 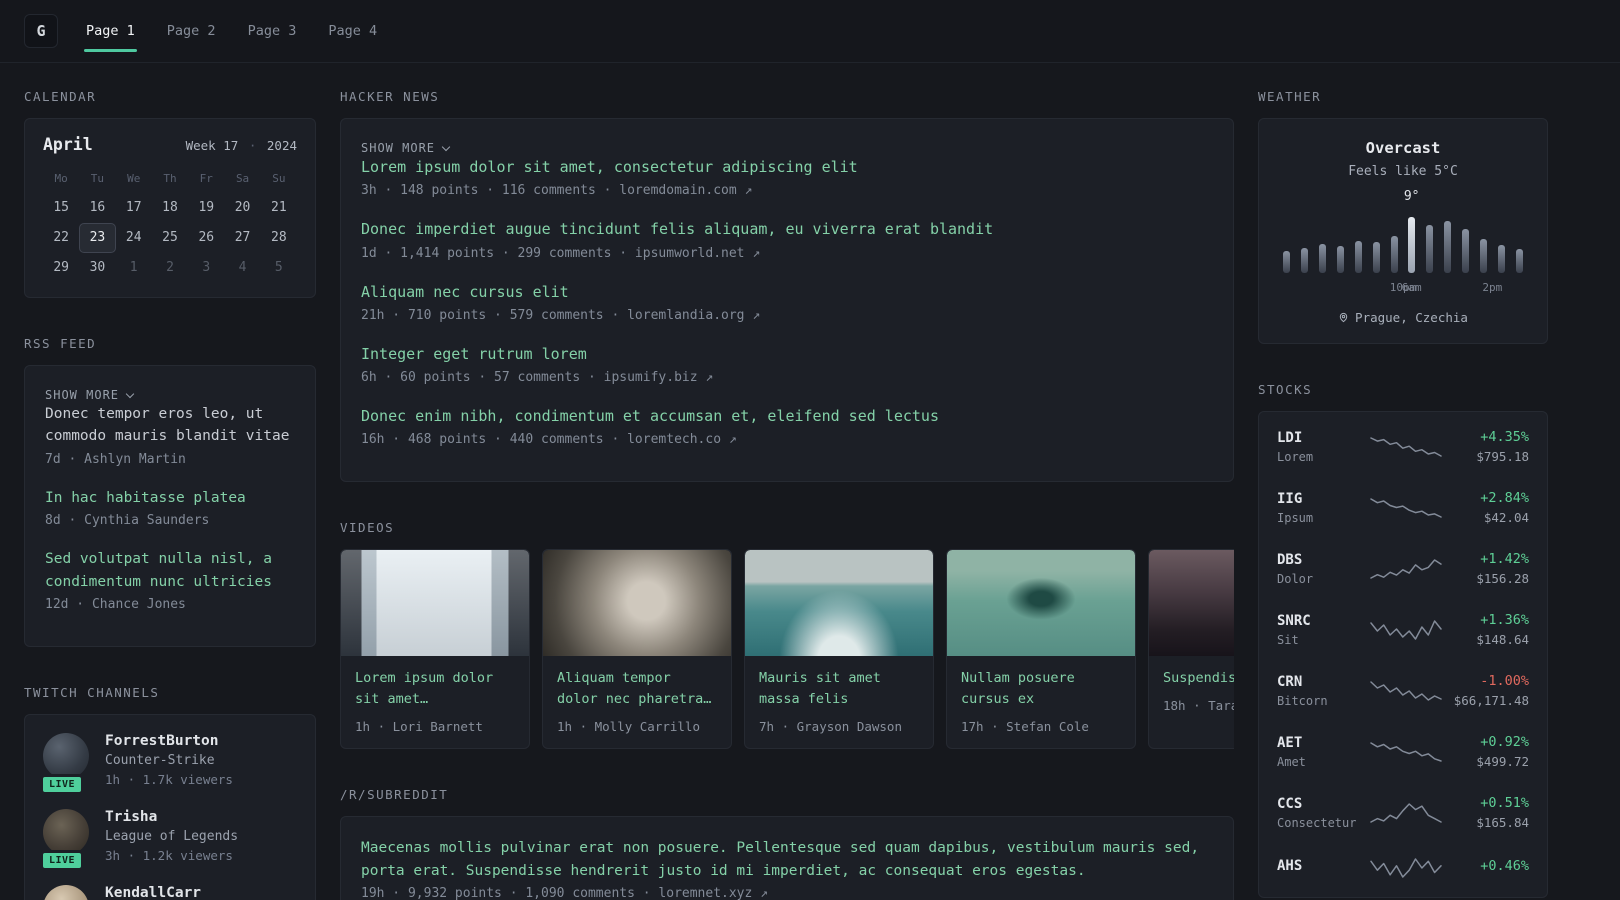 What do you see at coordinates (153, 892) in the screenshot?
I see `channel-name: KendallCarr` at bounding box center [153, 892].